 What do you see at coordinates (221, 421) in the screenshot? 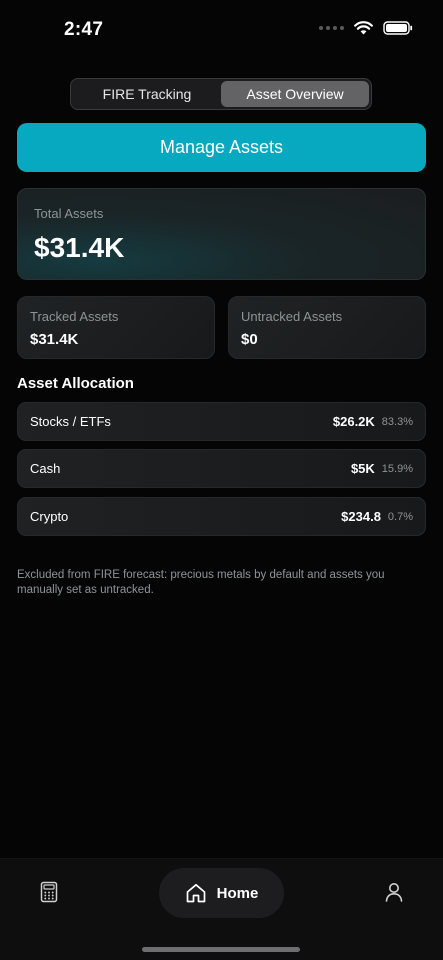
I see `allocation-row-stocks: Stocks / ETFs $26.2K 83.3%` at bounding box center [221, 421].